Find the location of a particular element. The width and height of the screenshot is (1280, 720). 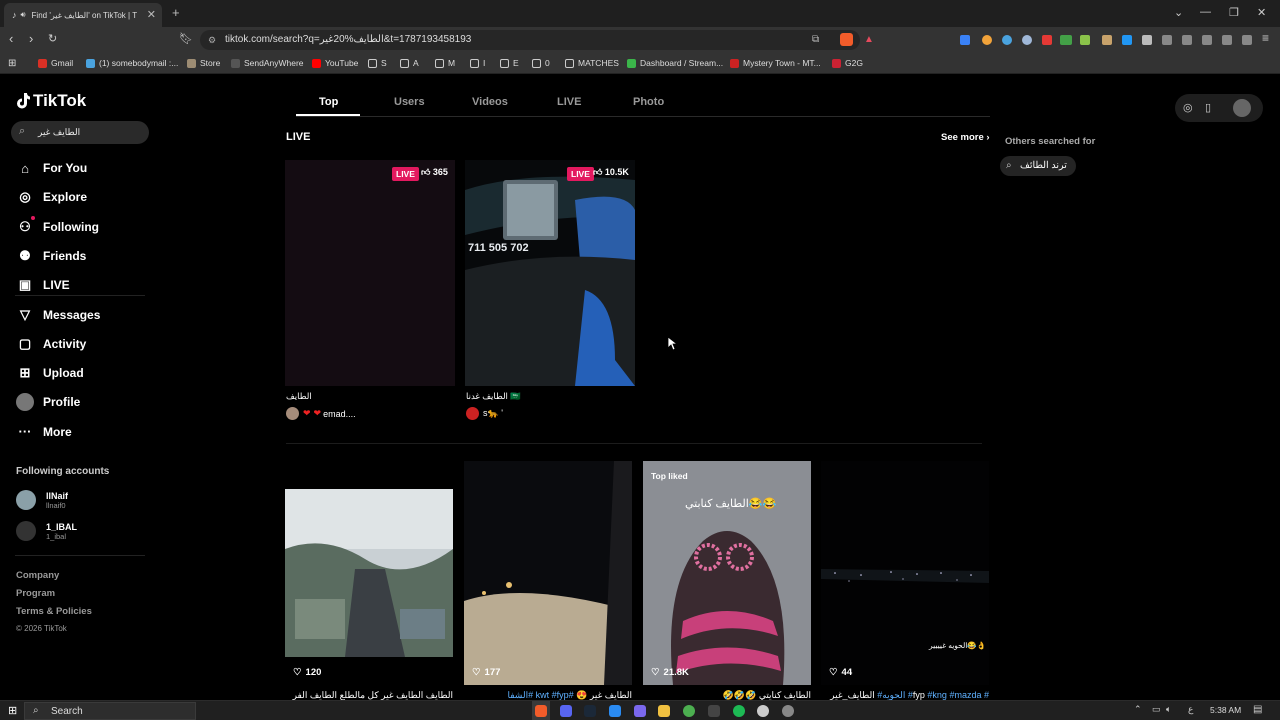

user-avatar is located at coordinates (1242, 108).